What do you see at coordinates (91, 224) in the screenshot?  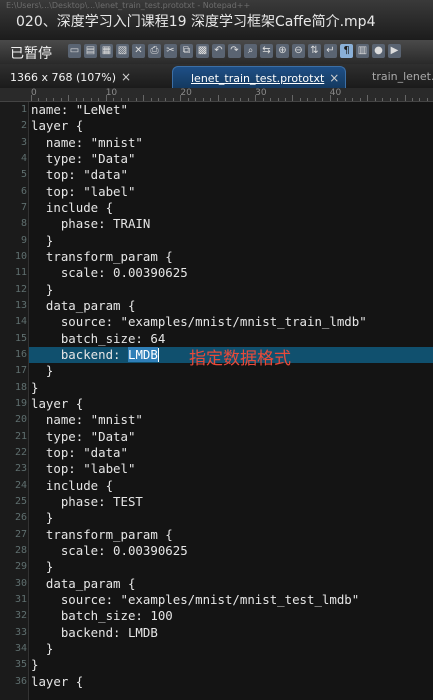 I see `code-line: phase: TRAIN` at bounding box center [91, 224].